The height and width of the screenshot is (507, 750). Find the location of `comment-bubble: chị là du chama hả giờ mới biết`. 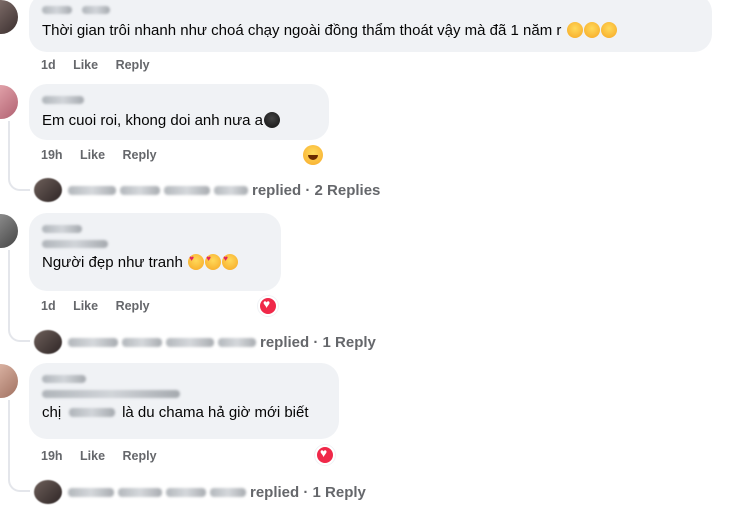

comment-bubble: chị là du chama hả giờ mới biết is located at coordinates (184, 401).